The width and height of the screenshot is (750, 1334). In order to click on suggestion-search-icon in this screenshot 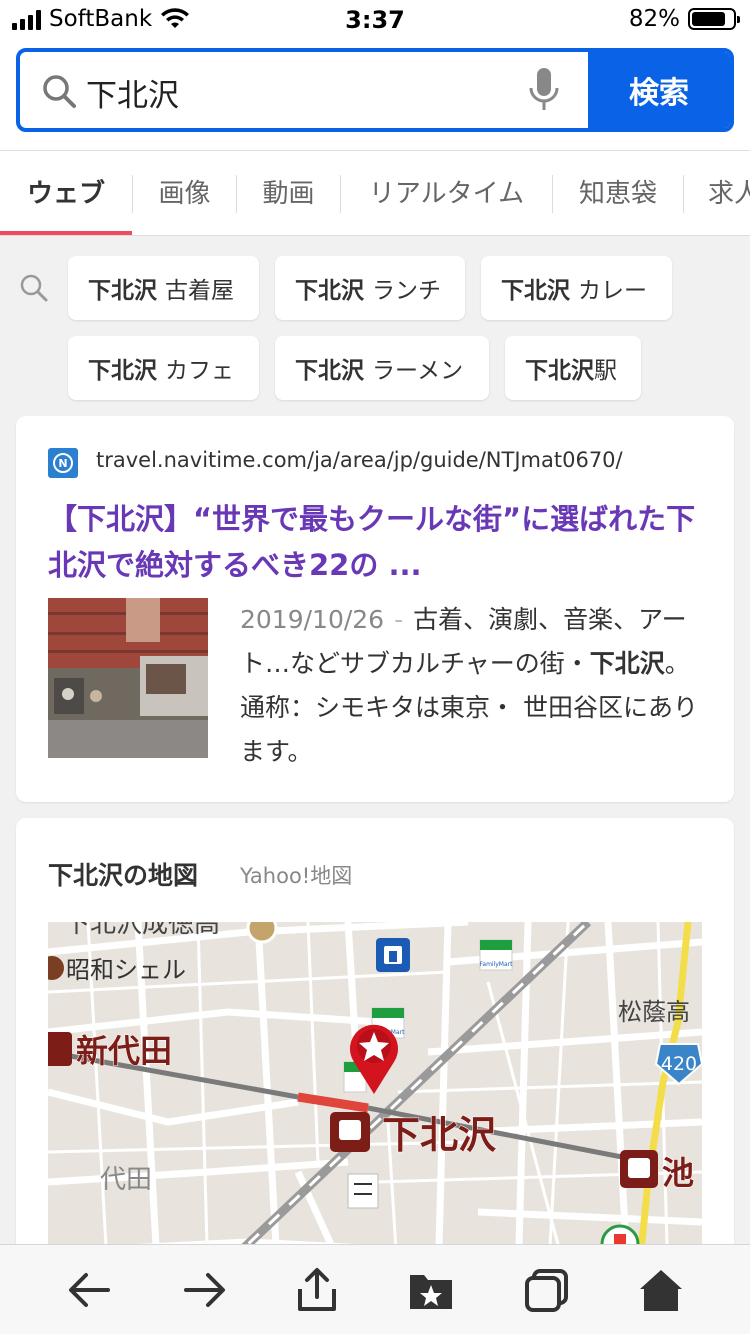, I will do `click(34, 288)`.